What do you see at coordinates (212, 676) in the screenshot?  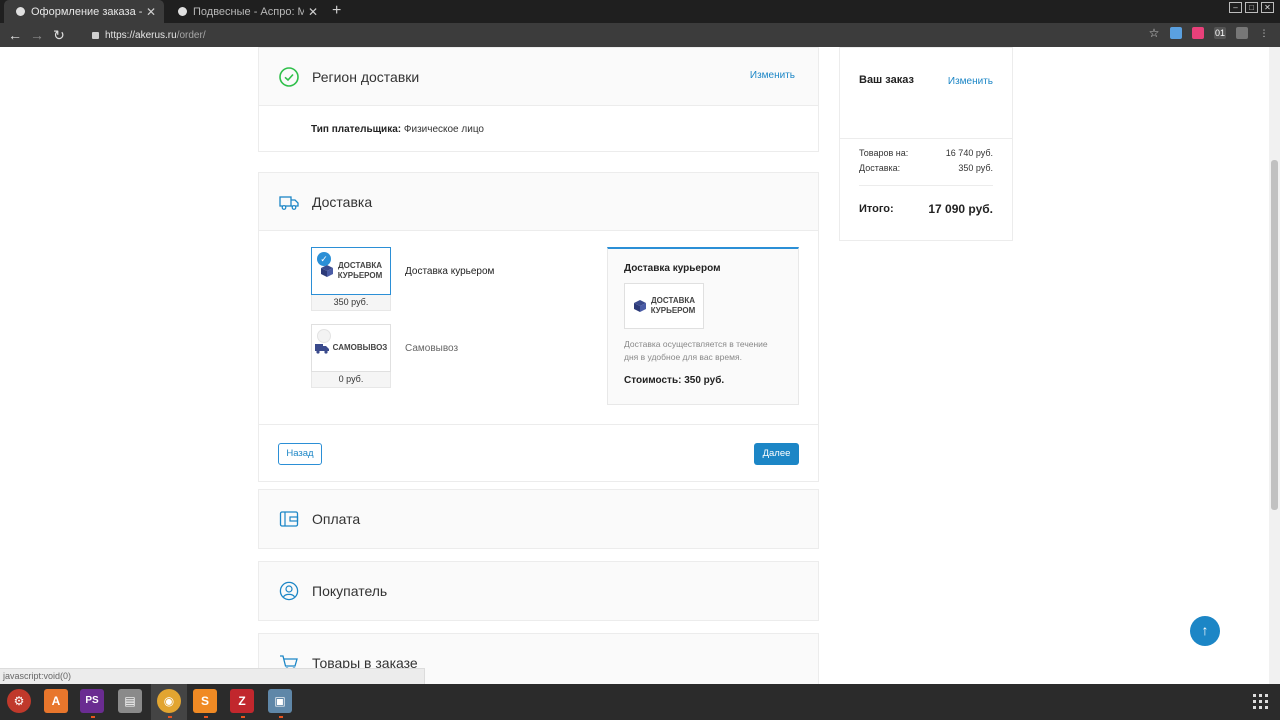 I see `status-bar-text: javascript:void(0)` at bounding box center [212, 676].